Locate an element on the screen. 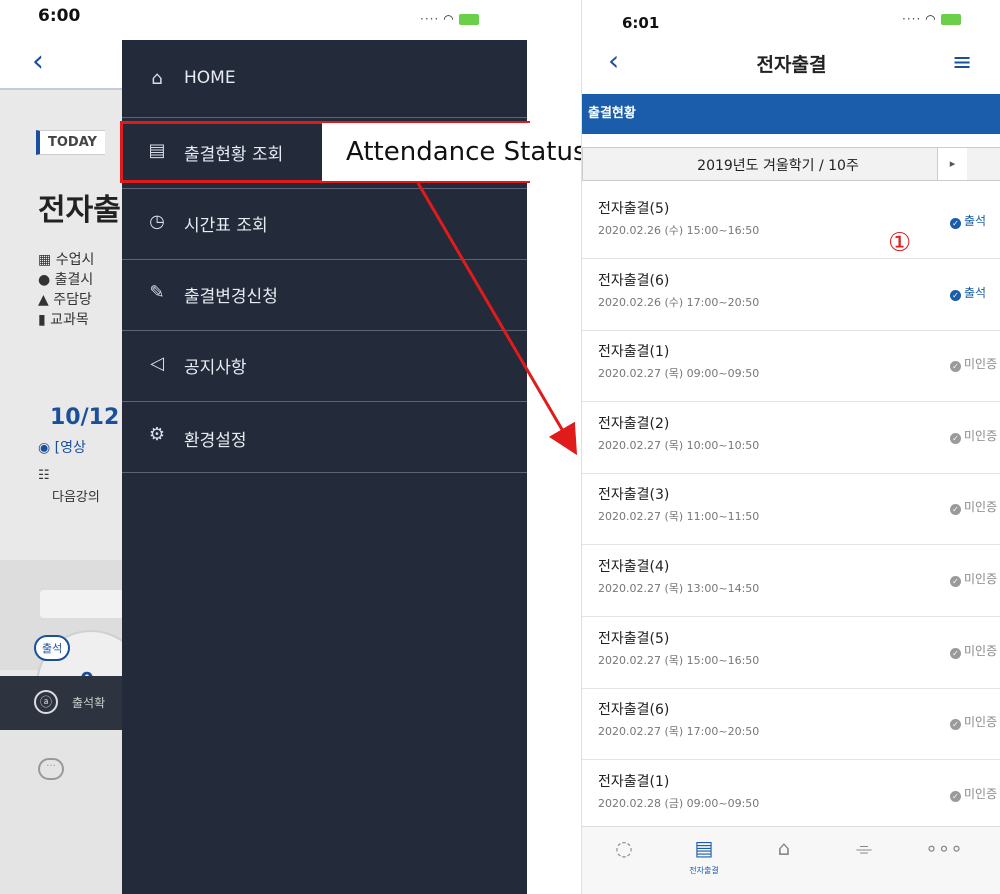 Image resolution: width=1000 pixels, height=894 pixels. menu-item-label: 공지사항 is located at coordinates (215, 368).